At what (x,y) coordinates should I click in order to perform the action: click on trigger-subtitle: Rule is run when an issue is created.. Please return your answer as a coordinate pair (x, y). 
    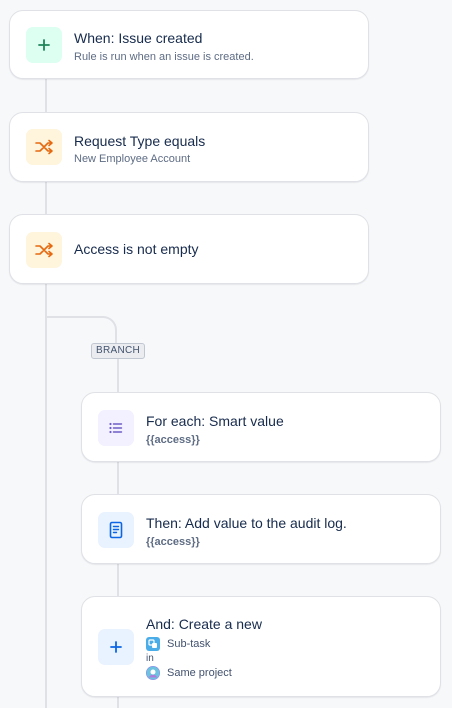
    Looking at the image, I should click on (164, 57).